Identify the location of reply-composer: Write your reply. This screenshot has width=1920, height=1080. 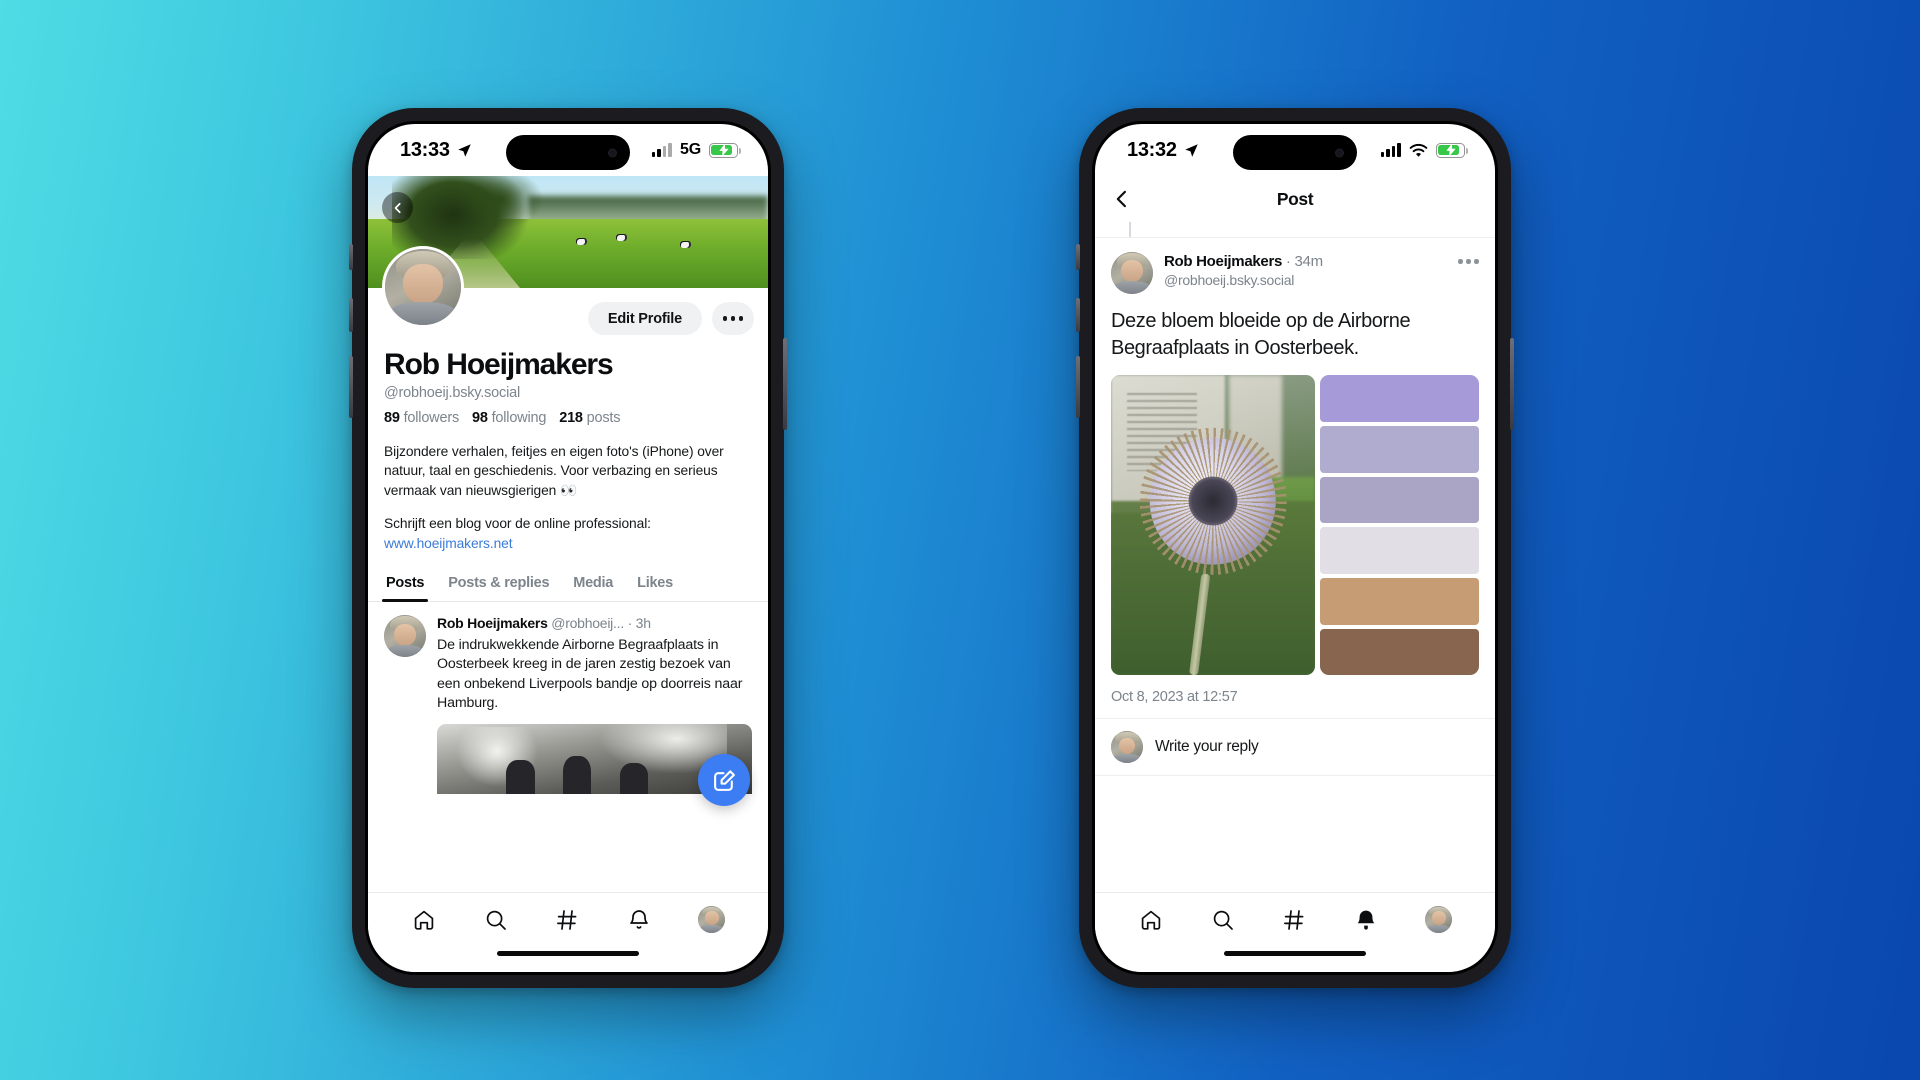
(1295, 748).